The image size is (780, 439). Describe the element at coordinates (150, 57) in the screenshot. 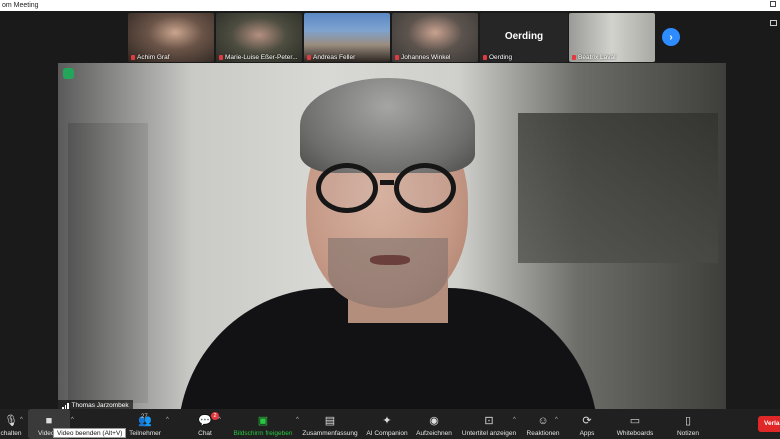

I see `participant-name: Achim Graf` at that location.